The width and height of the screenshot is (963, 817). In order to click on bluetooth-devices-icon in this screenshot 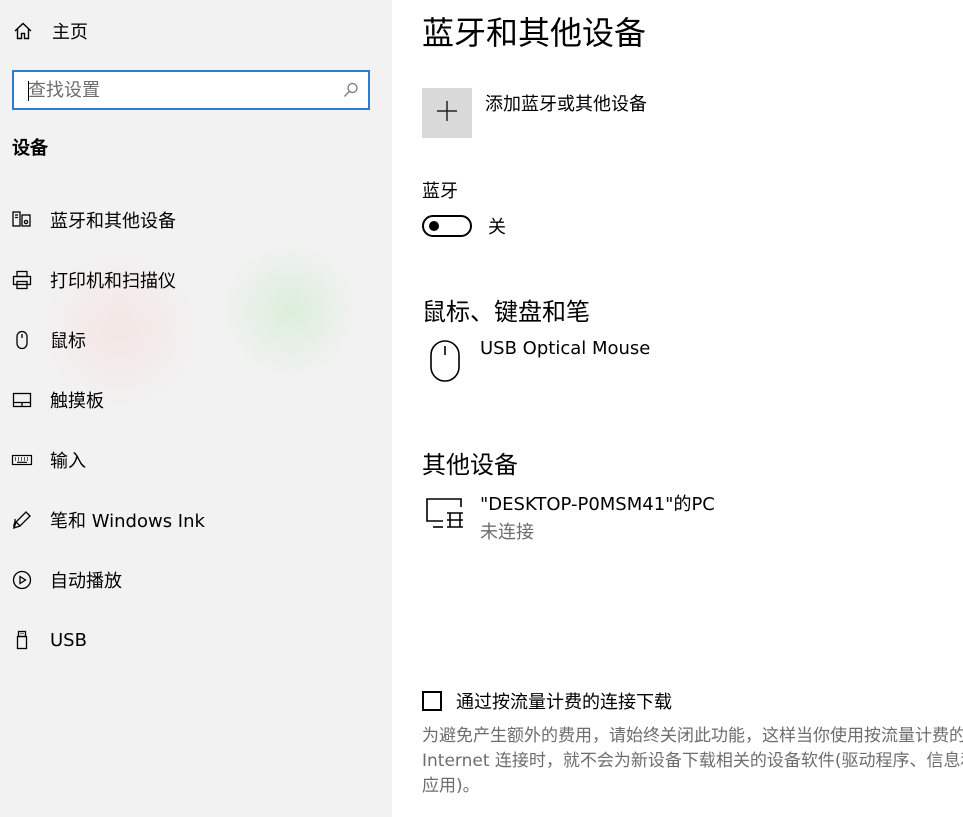, I will do `click(22, 220)`.